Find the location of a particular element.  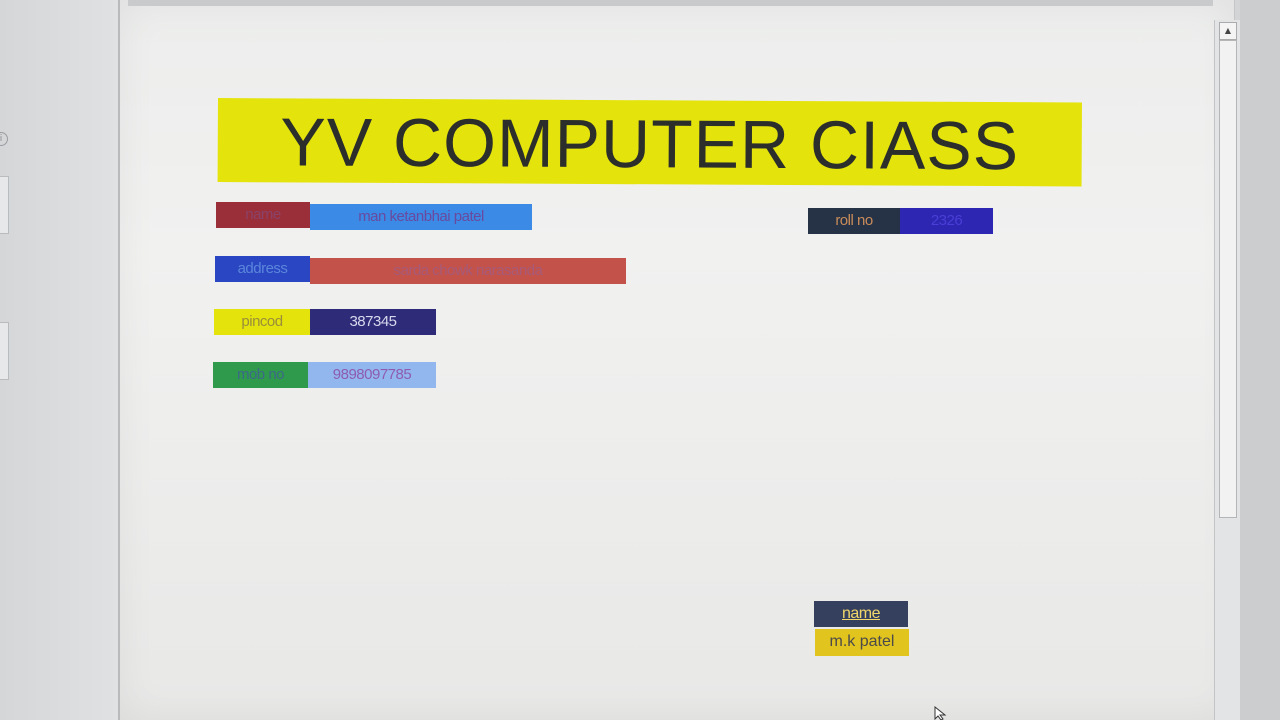

pincode-value: 387345 is located at coordinates (373, 321).